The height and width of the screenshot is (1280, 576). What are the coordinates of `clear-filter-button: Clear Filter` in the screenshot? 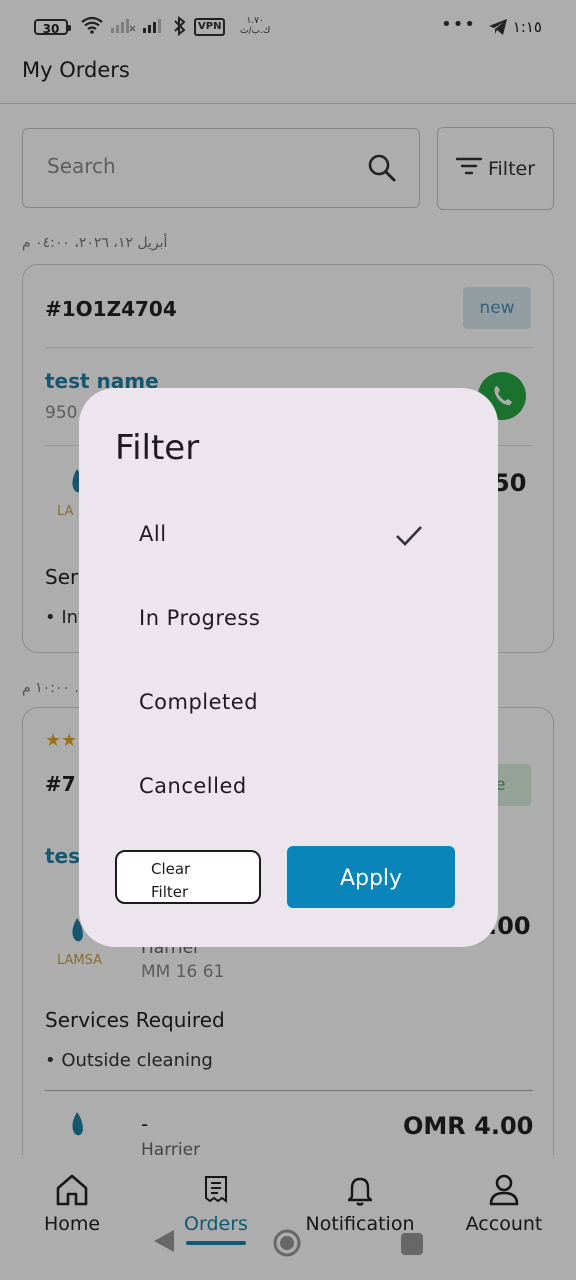 It's located at (188, 877).